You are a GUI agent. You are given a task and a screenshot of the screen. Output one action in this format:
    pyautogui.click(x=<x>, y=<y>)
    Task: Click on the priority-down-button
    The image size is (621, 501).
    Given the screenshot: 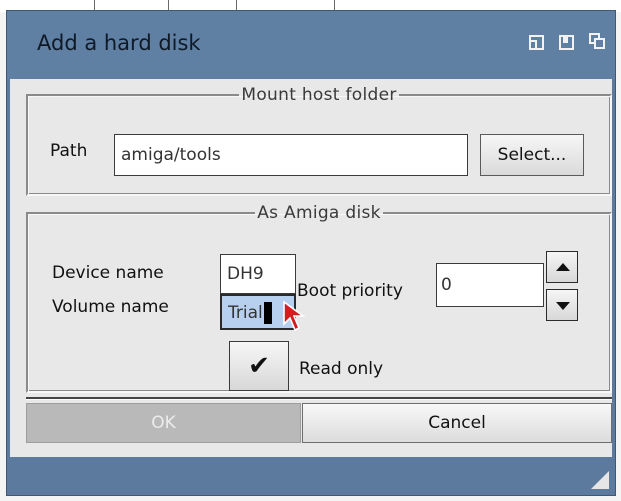 What is the action you would take?
    pyautogui.click(x=562, y=305)
    